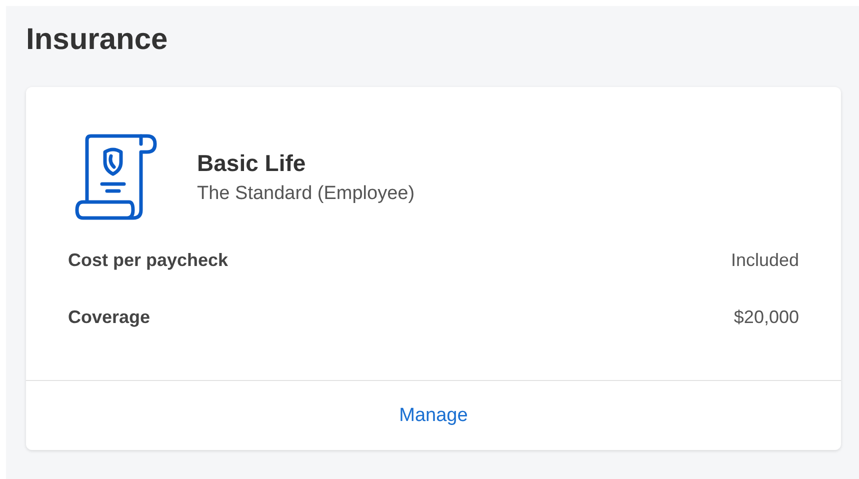  I want to click on manage-link: Manage, so click(433, 415).